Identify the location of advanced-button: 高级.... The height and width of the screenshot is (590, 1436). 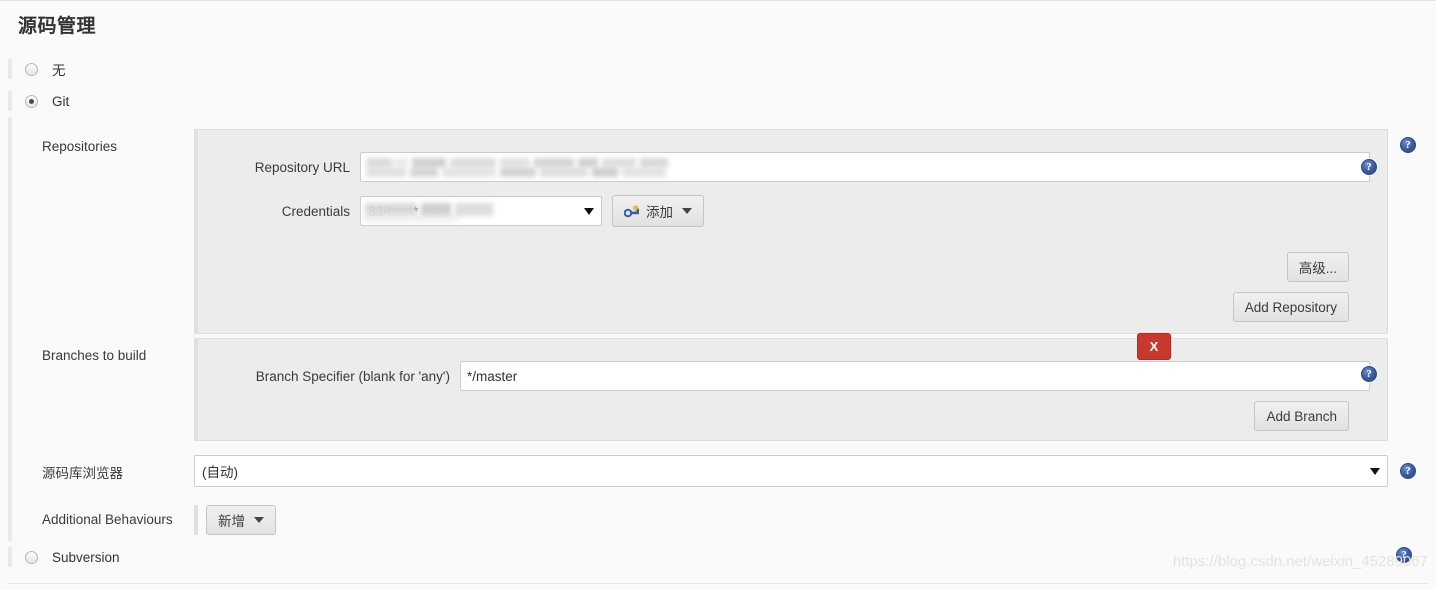
(1317, 267).